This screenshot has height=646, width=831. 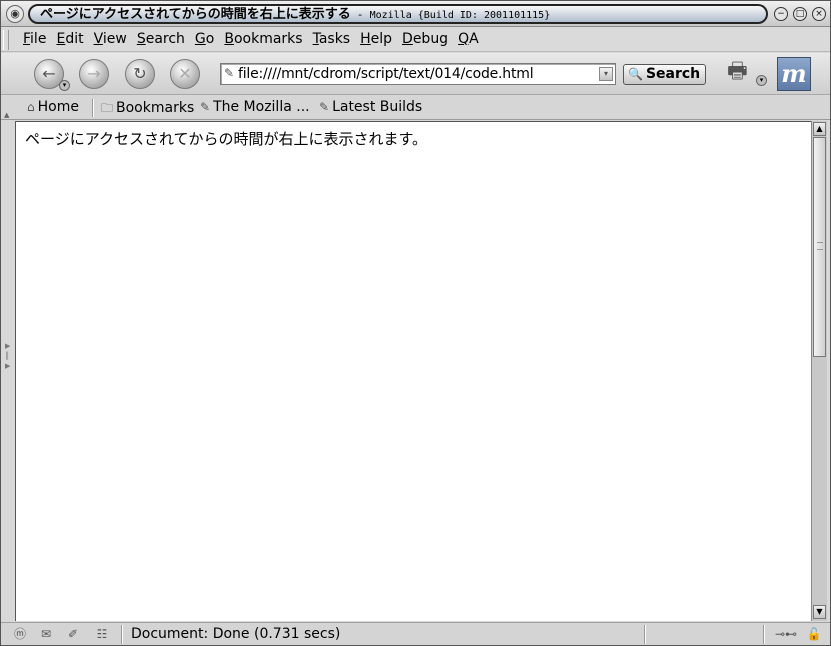 I want to click on composer-icon: ✐, so click(x=73, y=634).